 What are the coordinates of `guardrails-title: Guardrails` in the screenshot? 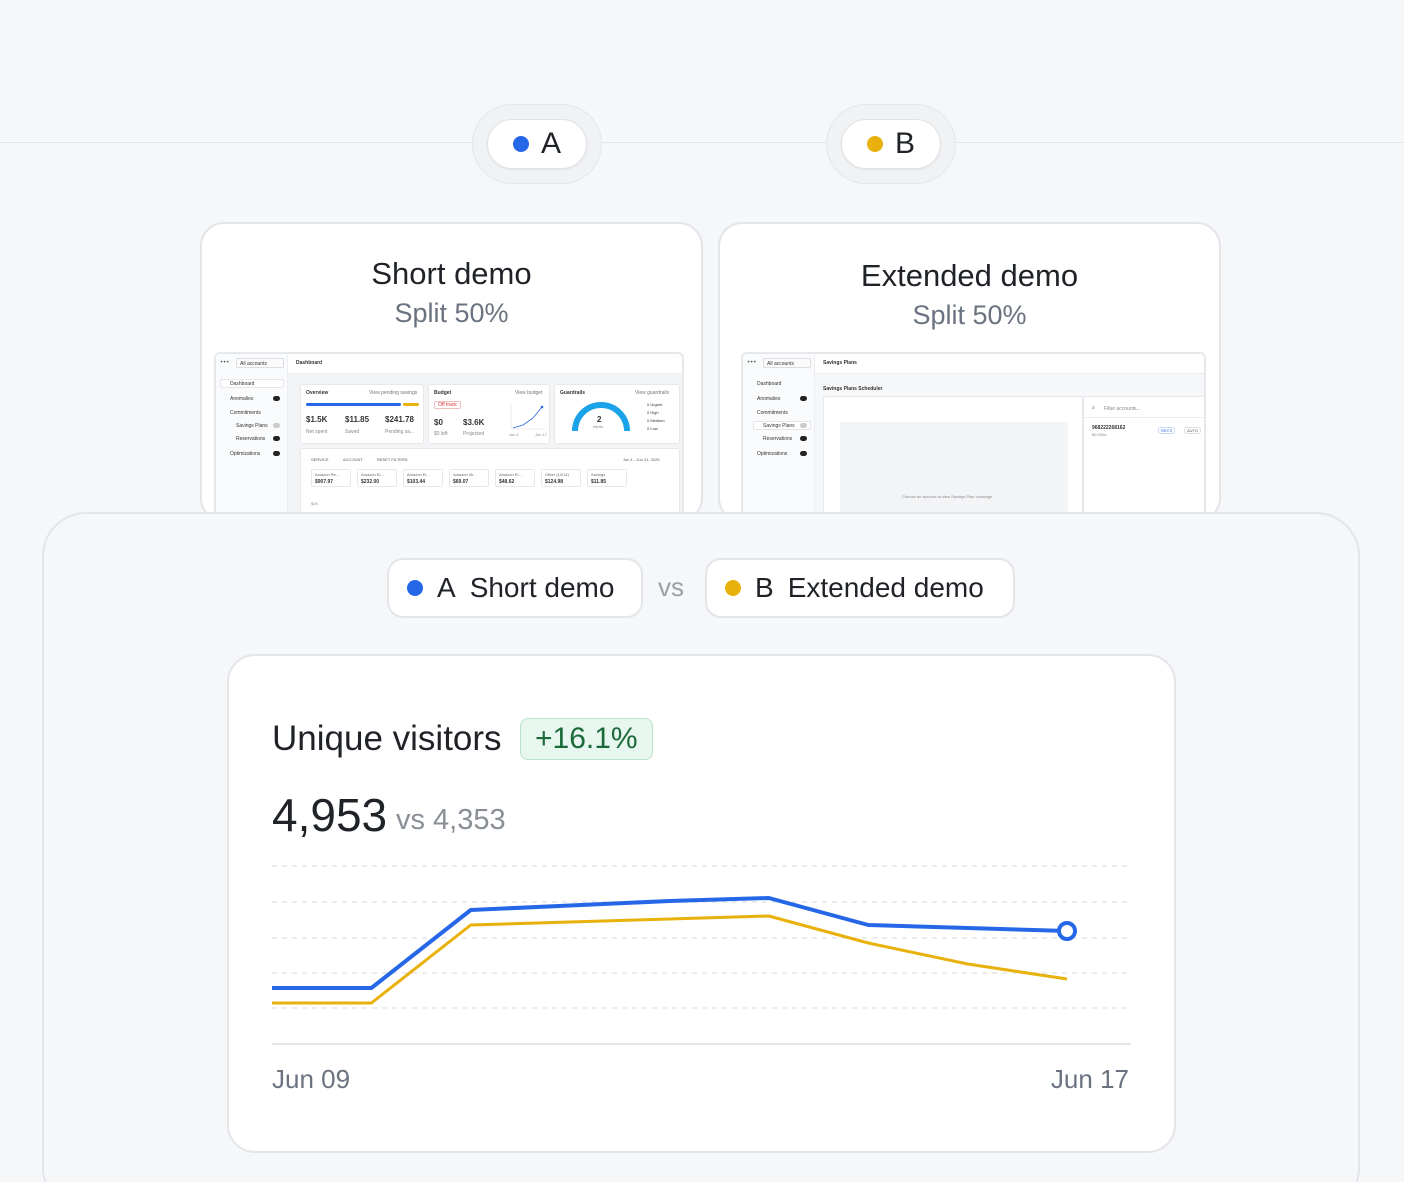 It's located at (573, 393).